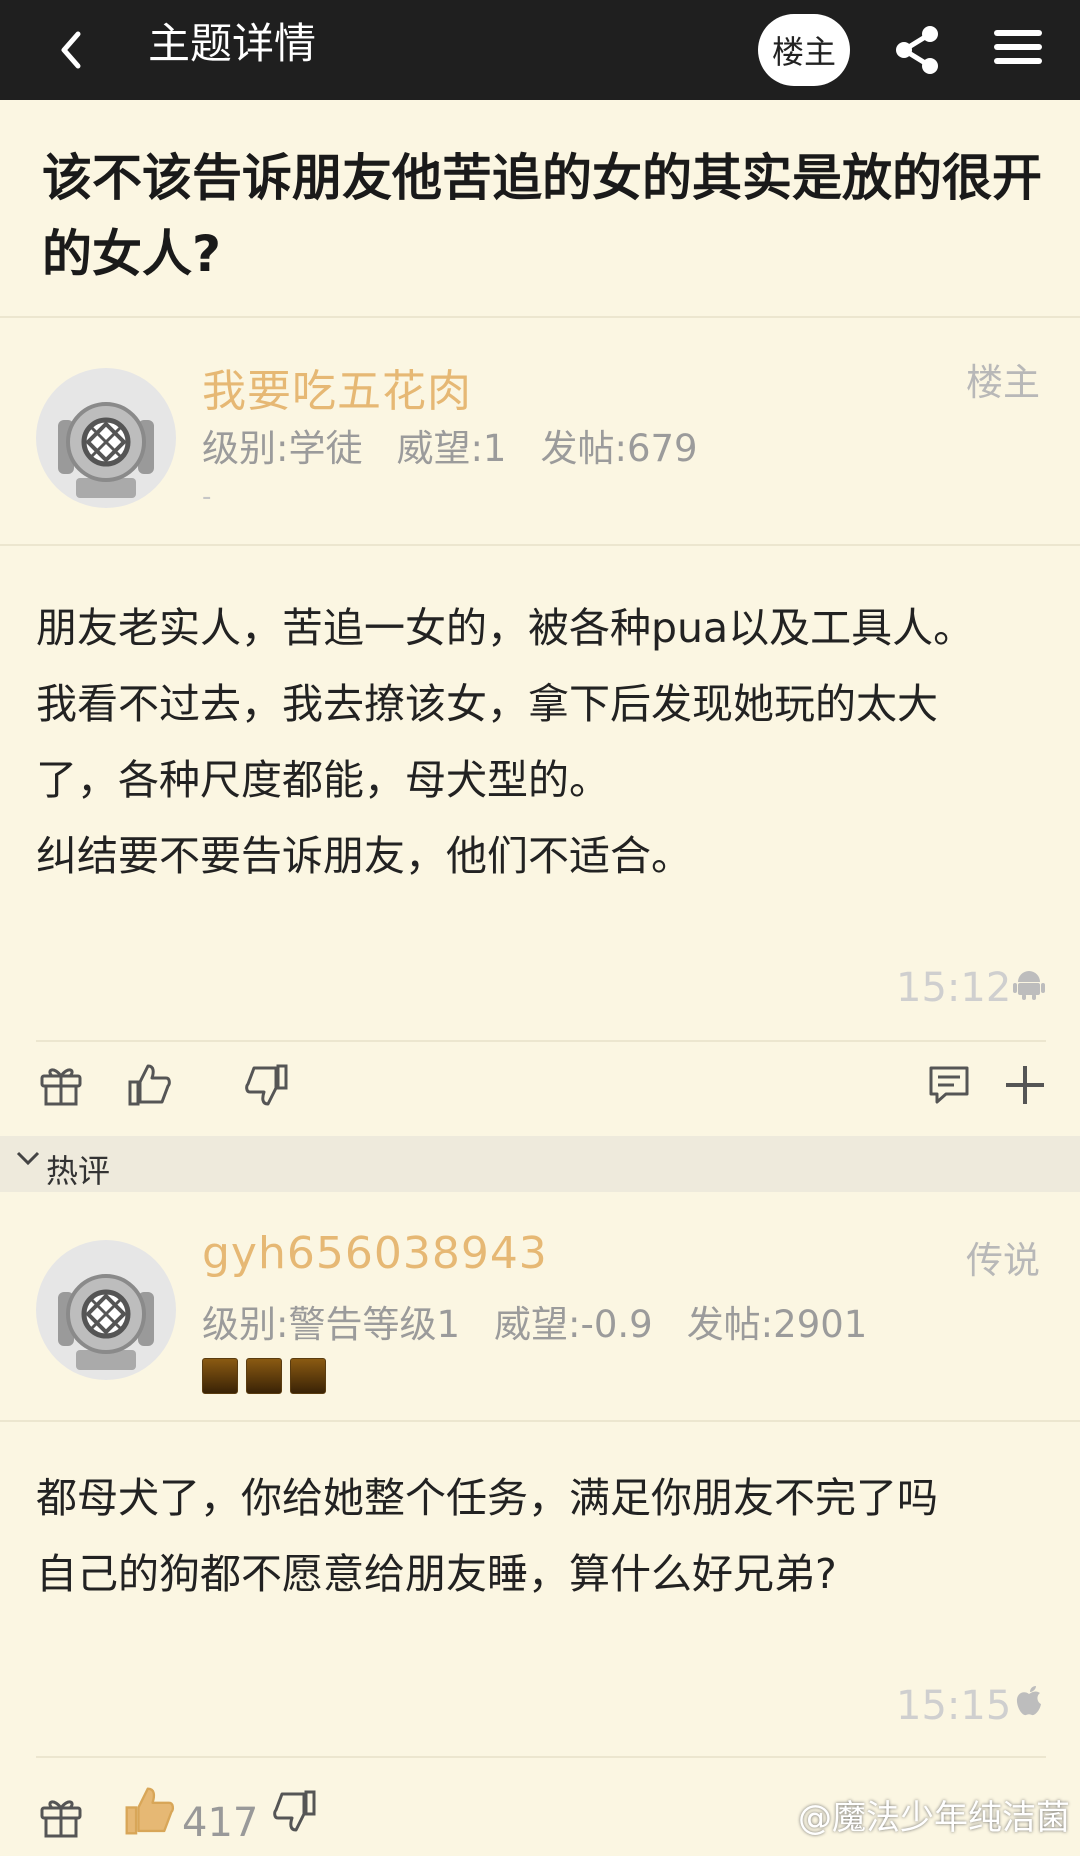 This screenshot has width=1080, height=1856. What do you see at coordinates (487, 1498) in the screenshot?
I see `body-line: 都母犬了，你给她整个任务，满足你朋友不完了吗` at bounding box center [487, 1498].